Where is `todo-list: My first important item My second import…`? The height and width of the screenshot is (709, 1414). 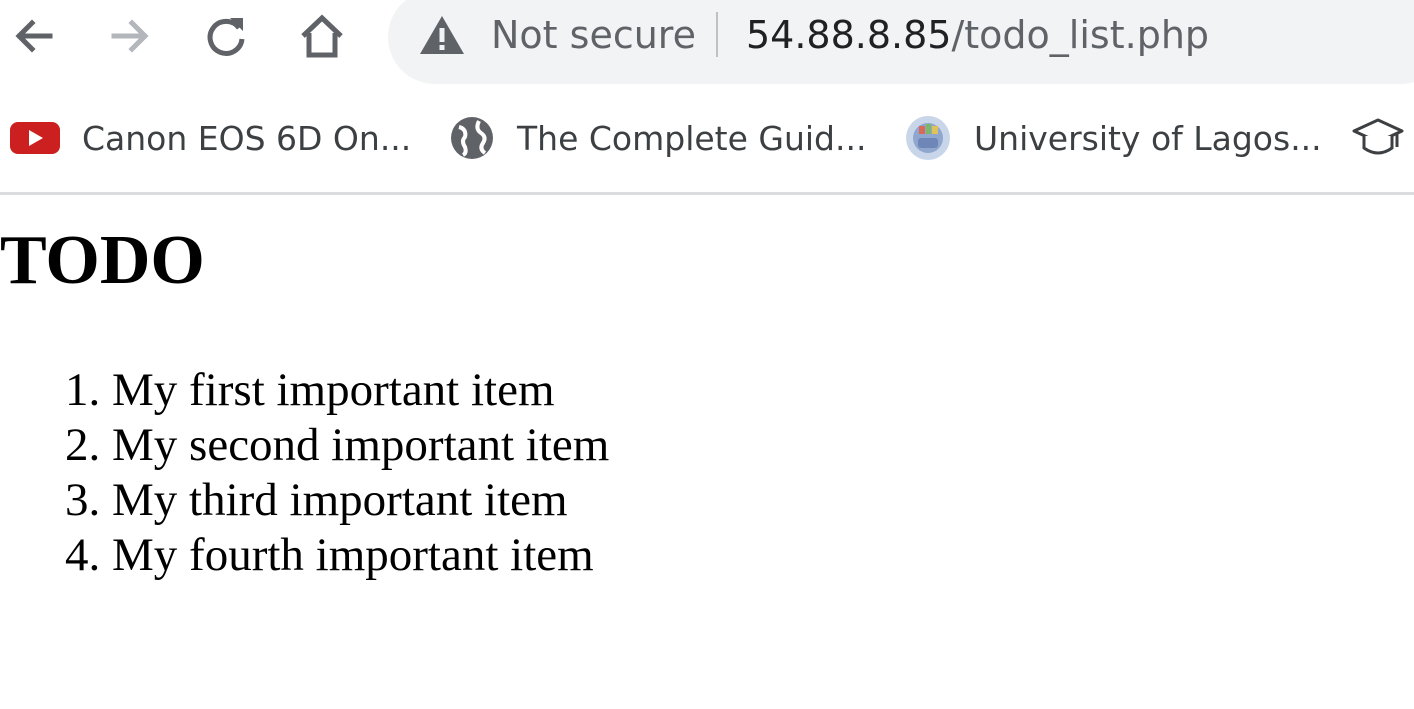
todo-list: My first important item My second import… is located at coordinates (304, 473).